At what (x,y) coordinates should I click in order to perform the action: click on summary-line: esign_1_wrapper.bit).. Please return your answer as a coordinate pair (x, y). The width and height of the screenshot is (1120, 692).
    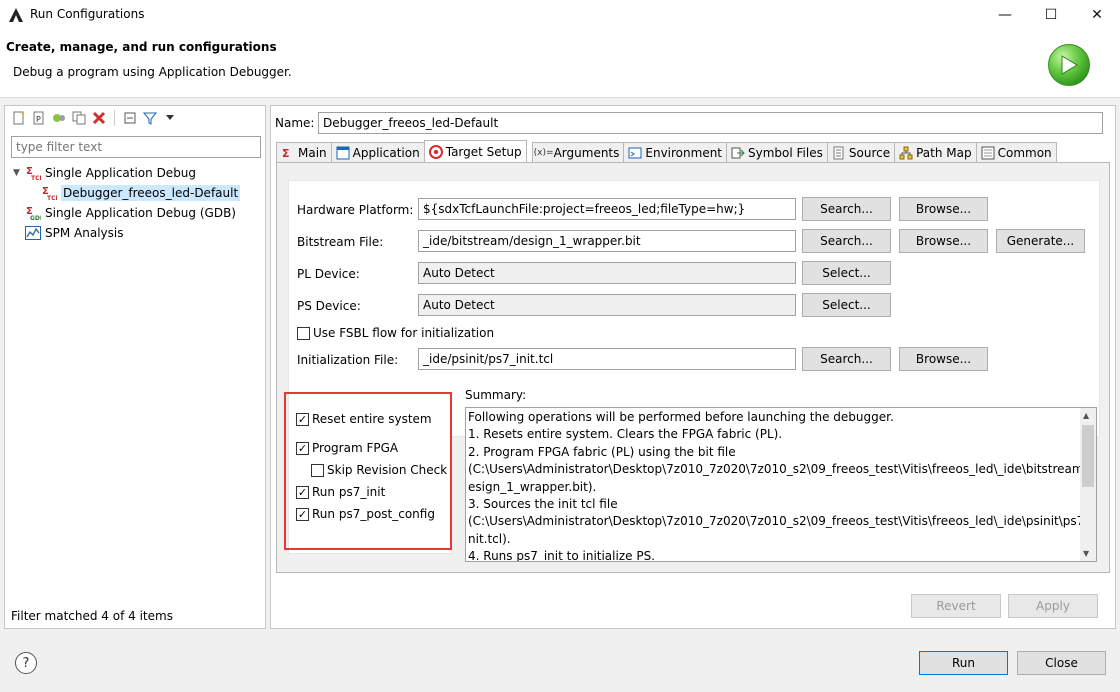
    Looking at the image, I should click on (532, 486).